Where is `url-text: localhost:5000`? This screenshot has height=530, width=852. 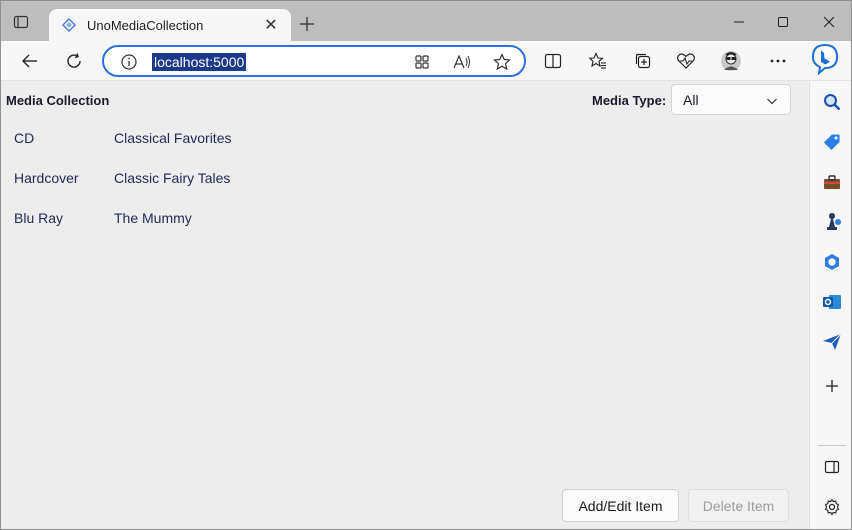 url-text: localhost:5000 is located at coordinates (199, 62).